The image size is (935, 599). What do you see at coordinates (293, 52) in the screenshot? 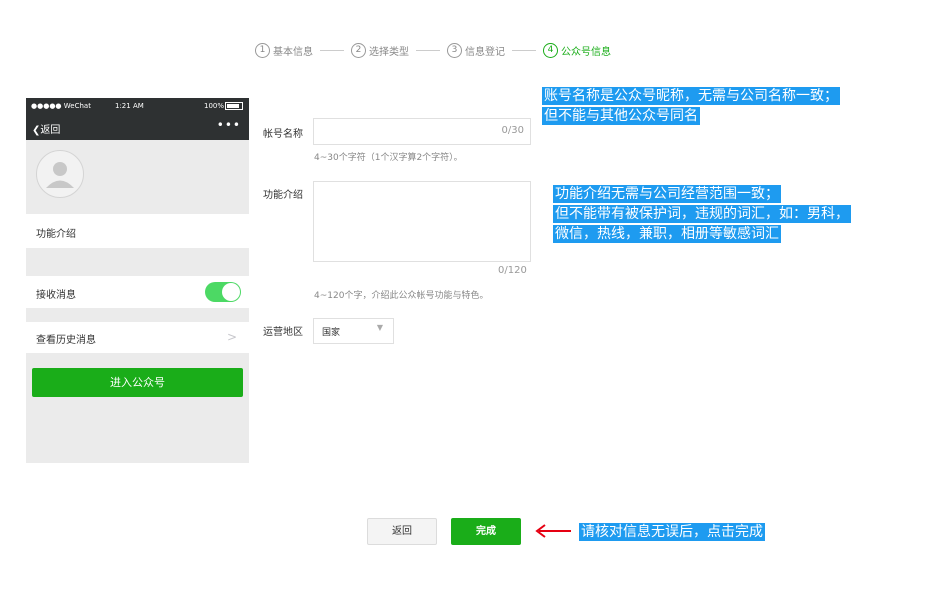
I see `step-1-label: 基本信息` at bounding box center [293, 52].